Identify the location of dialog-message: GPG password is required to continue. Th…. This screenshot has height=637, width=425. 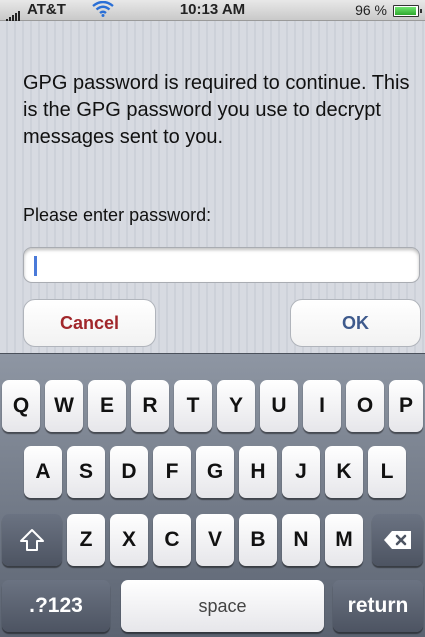
(216, 110).